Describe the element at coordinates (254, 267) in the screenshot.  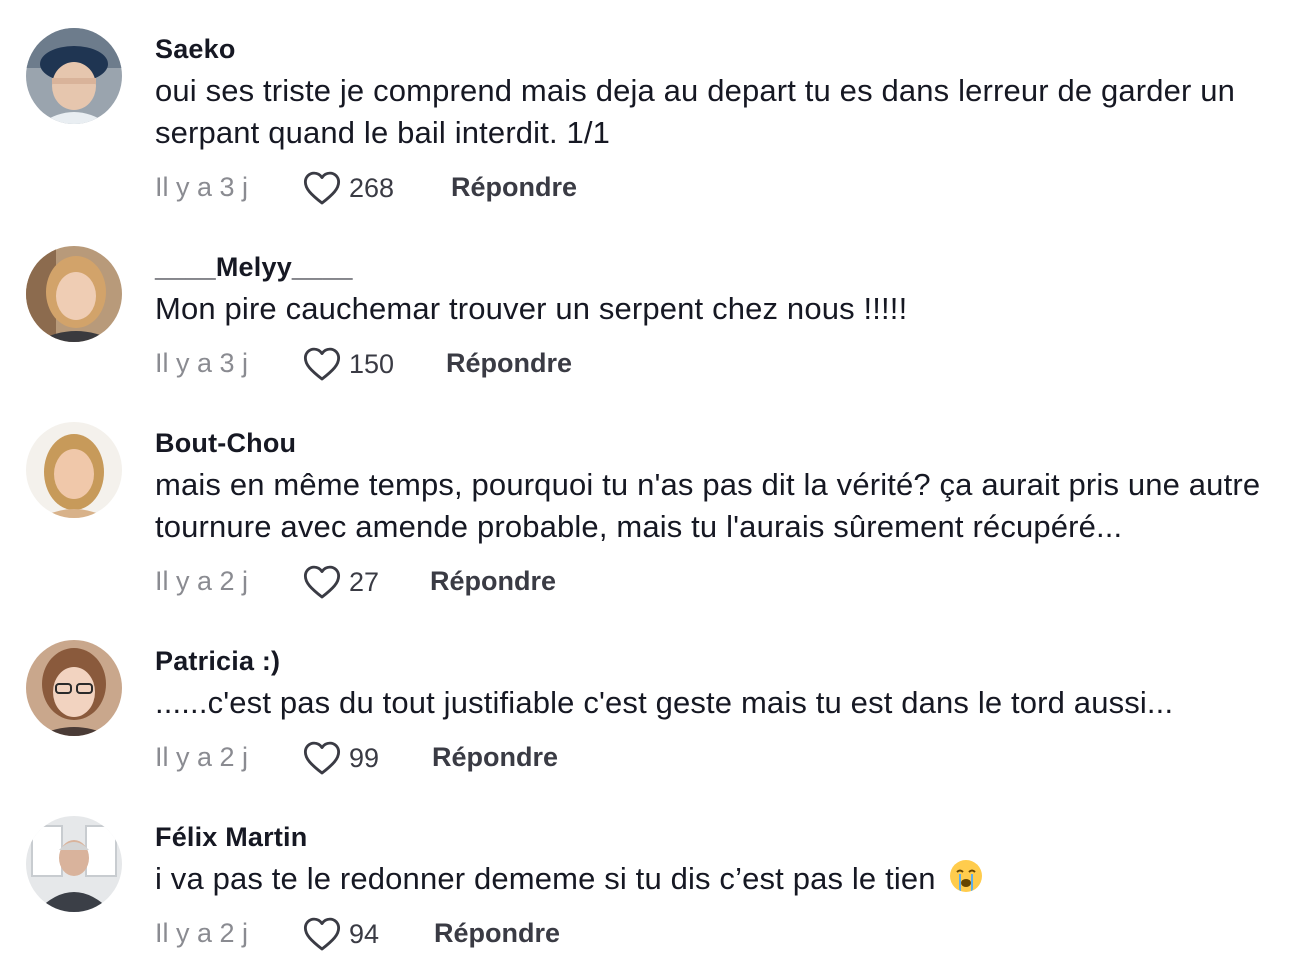
I see `comment-username: ____Melyy____` at that location.